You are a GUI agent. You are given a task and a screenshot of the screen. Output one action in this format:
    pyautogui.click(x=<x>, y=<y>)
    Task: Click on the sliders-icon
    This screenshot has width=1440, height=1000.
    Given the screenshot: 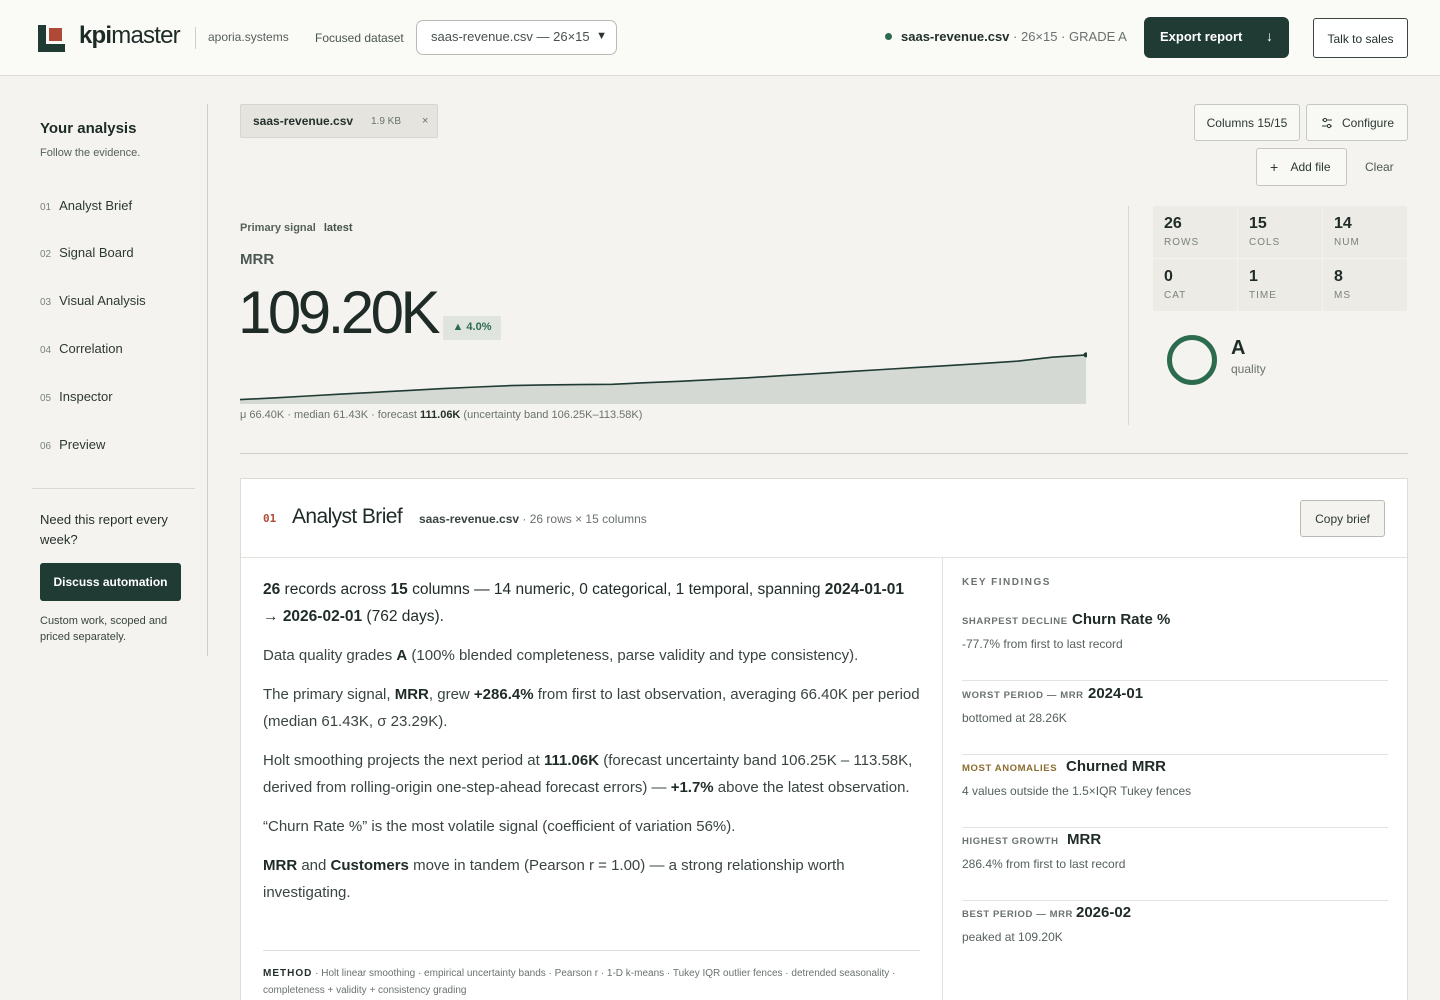 What is the action you would take?
    pyautogui.click(x=1327, y=123)
    